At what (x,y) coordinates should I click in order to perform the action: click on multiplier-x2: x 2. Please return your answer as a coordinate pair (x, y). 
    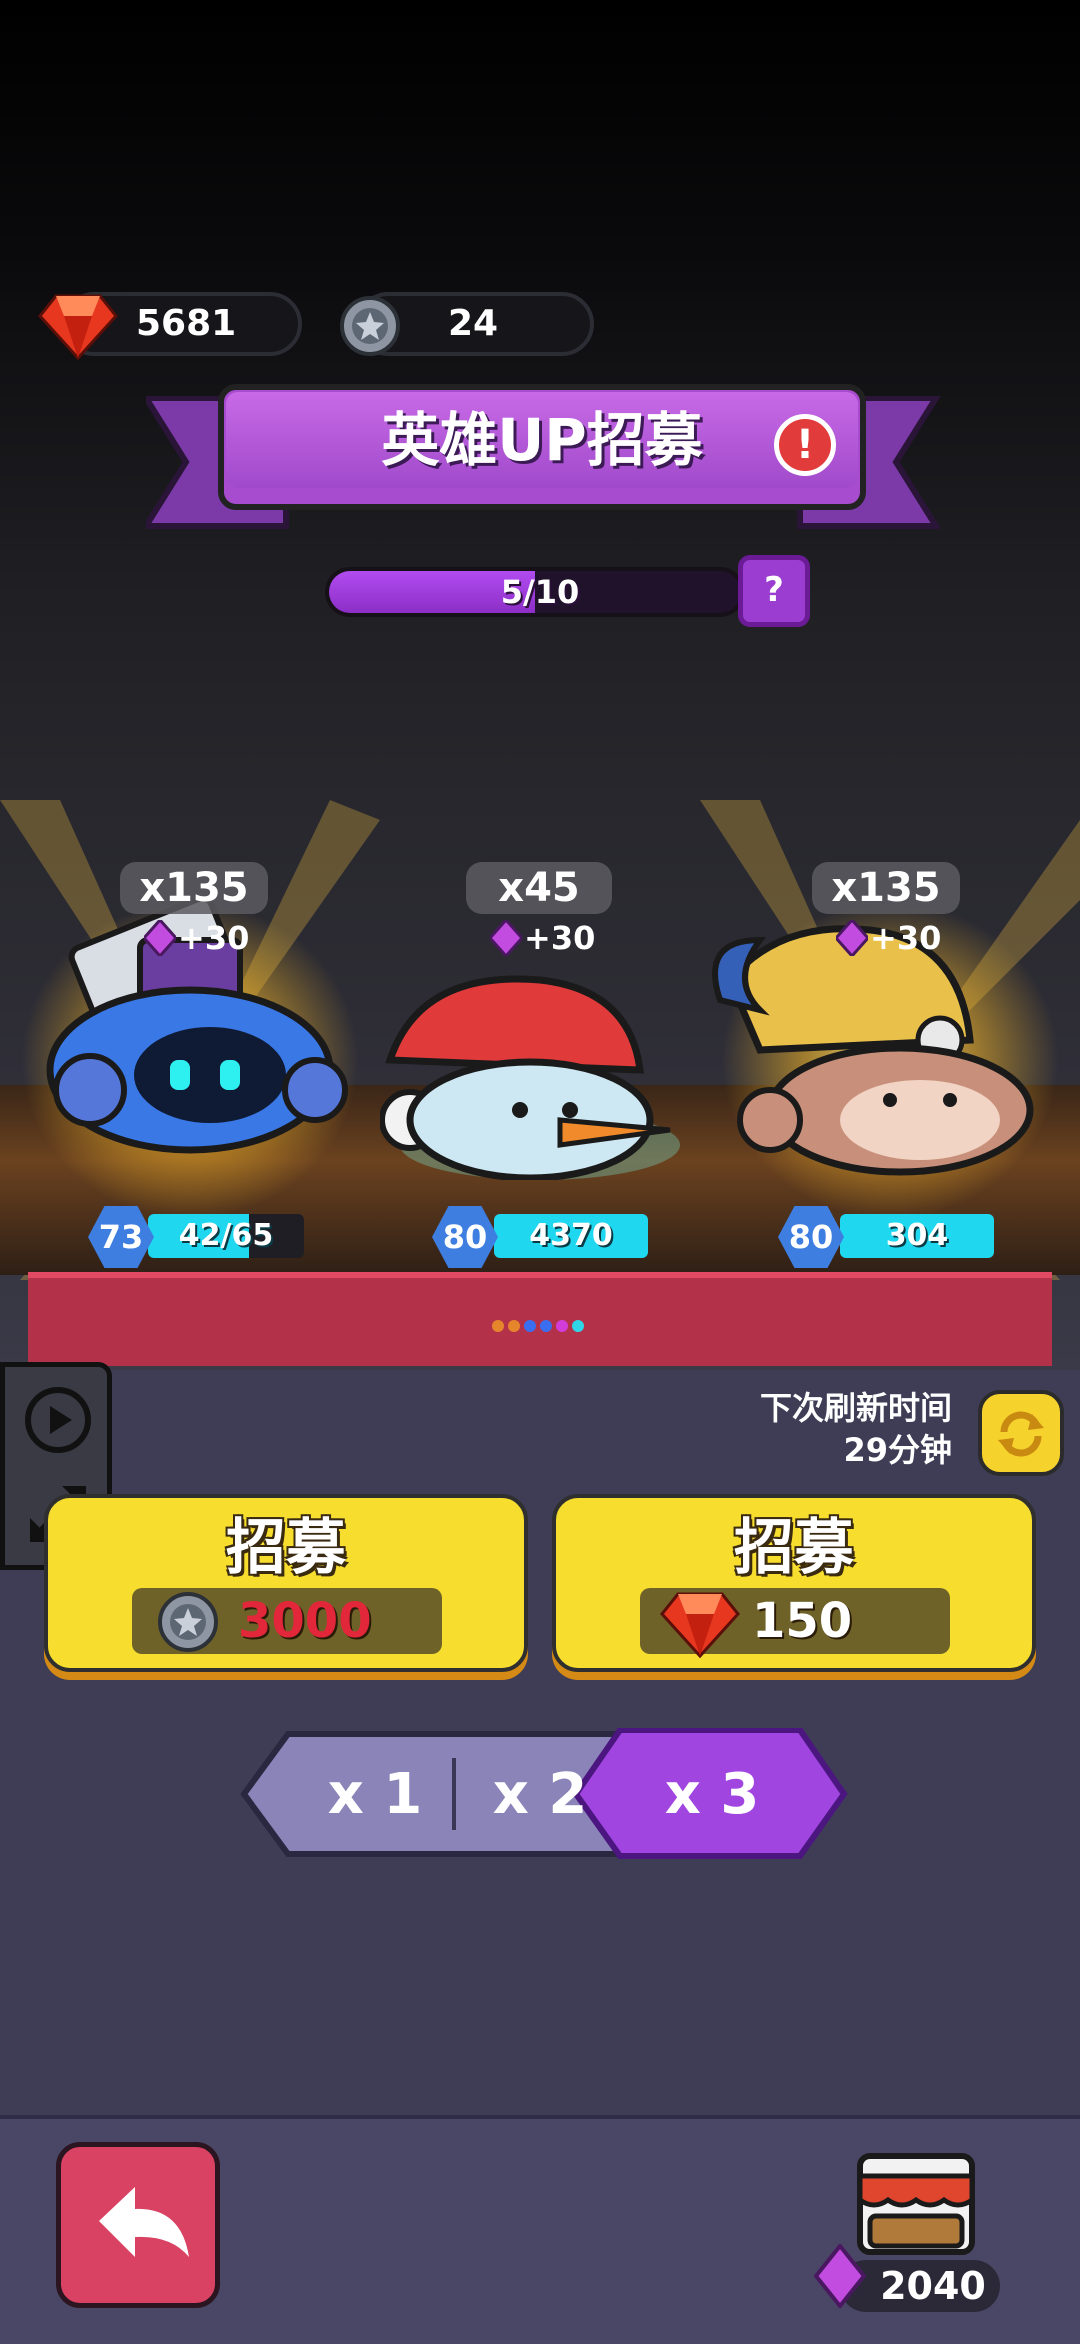
    Looking at the image, I should click on (540, 1795).